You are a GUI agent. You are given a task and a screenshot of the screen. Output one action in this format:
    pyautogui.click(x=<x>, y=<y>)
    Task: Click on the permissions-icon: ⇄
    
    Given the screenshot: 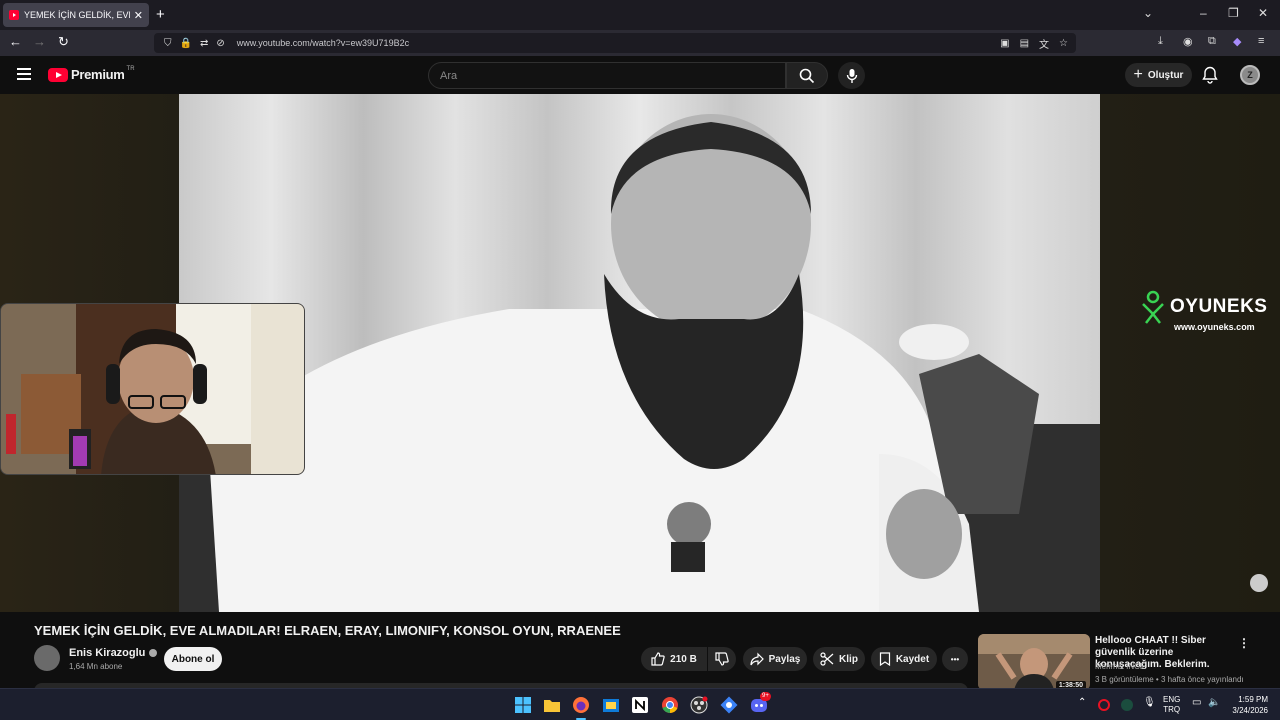 What is the action you would take?
    pyautogui.click(x=204, y=43)
    